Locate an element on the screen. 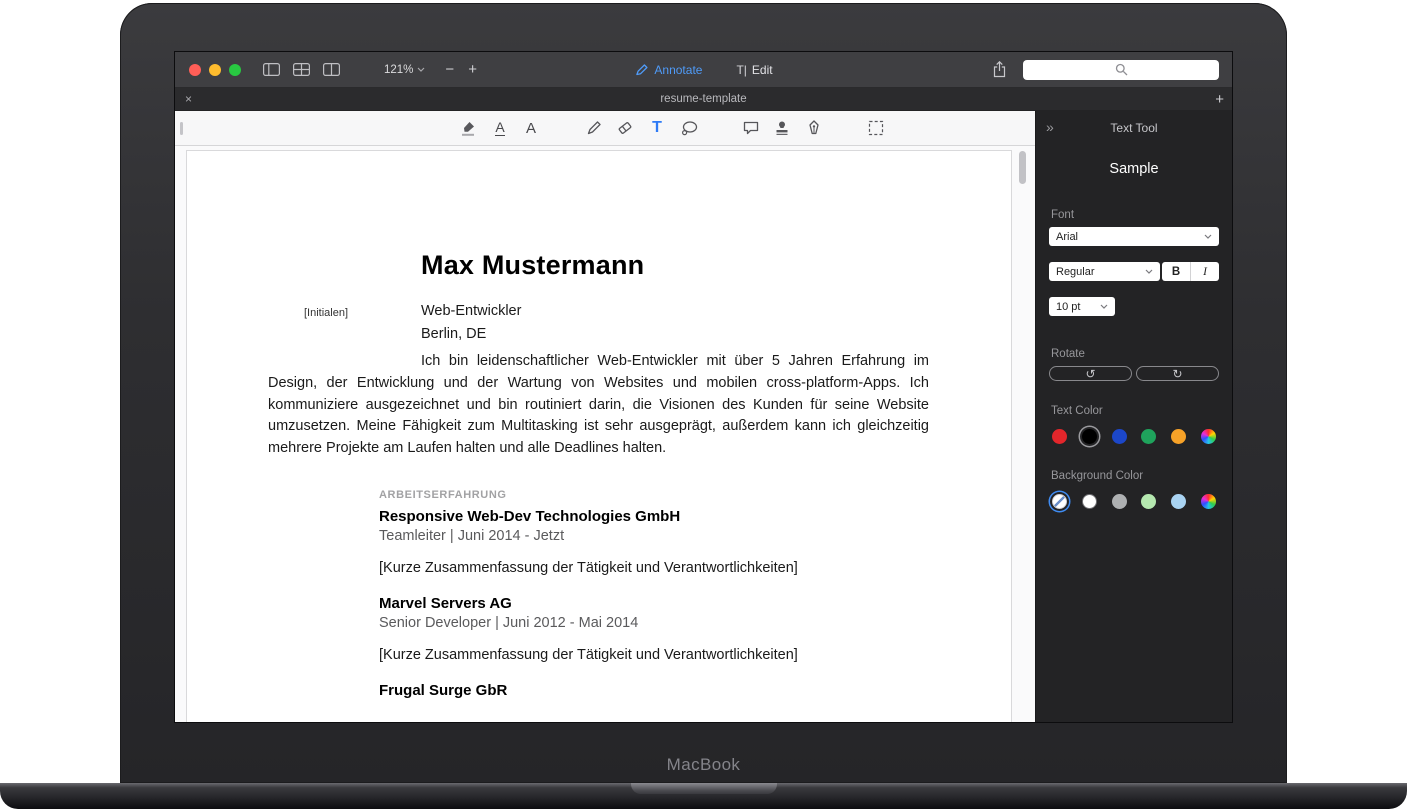 This screenshot has width=1407, height=809. tab-title: resume-template is located at coordinates (703, 99).